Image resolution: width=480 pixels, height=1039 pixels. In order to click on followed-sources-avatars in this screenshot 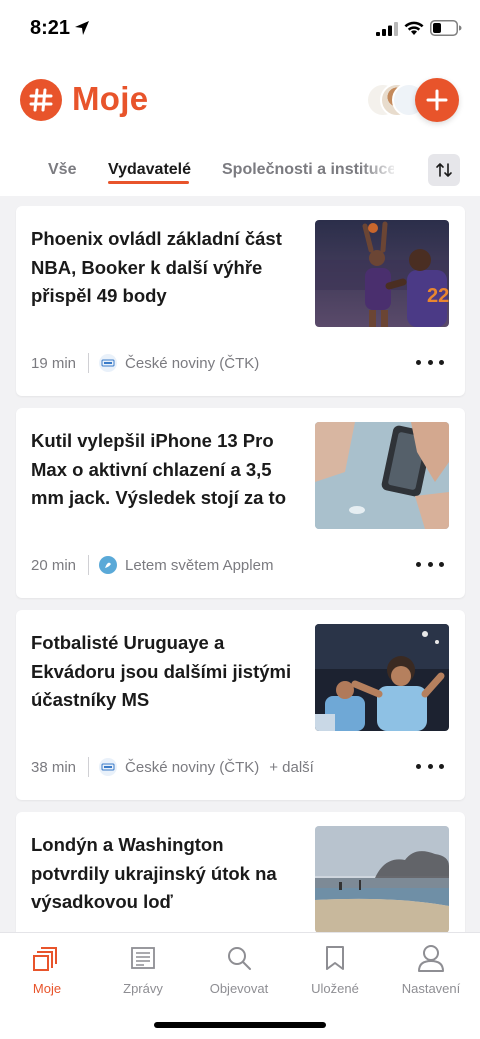, I will do `click(396, 100)`.